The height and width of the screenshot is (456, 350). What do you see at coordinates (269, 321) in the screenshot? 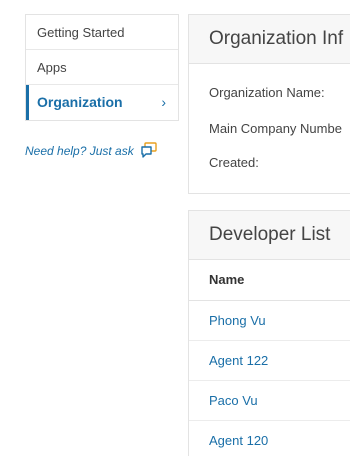
I see `table-row: Phong Vu` at bounding box center [269, 321].